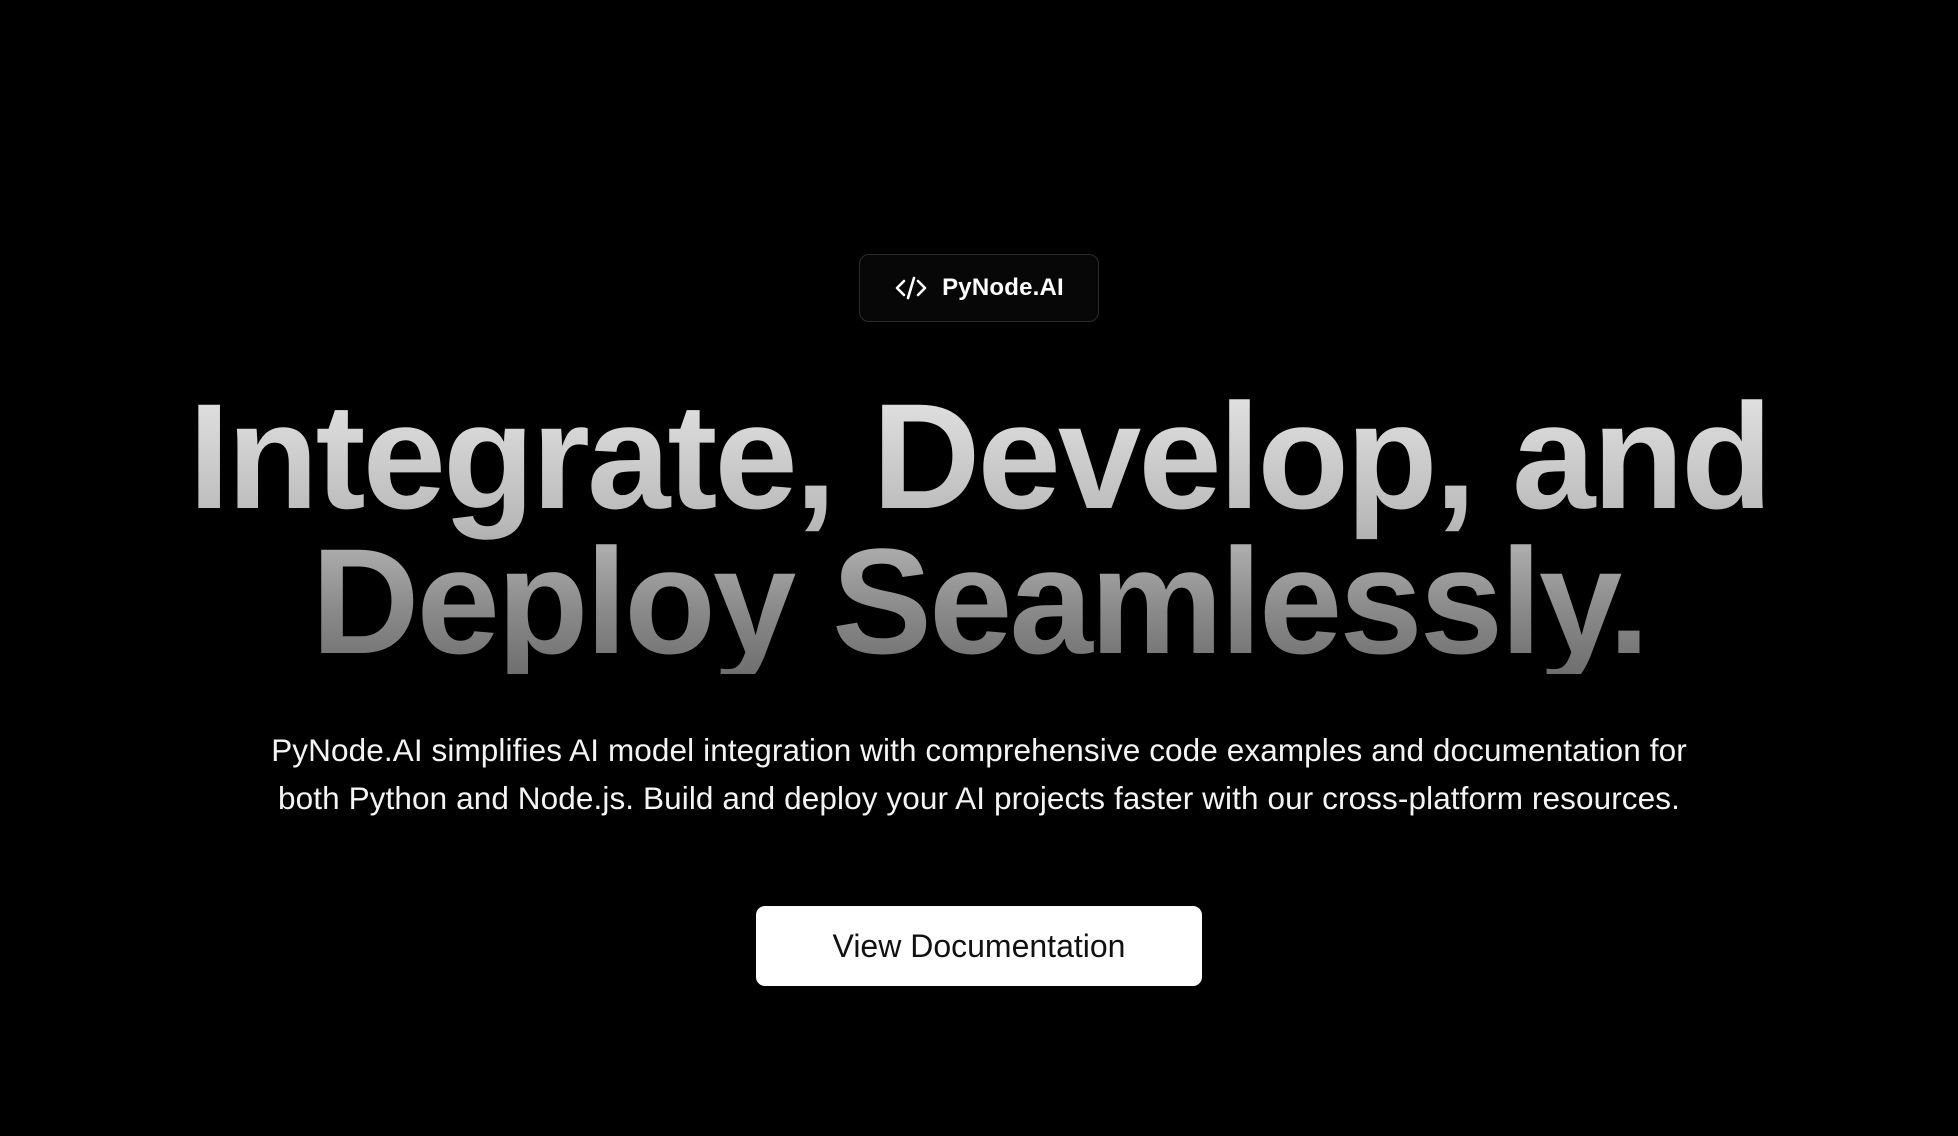 This screenshot has width=1958, height=1136. I want to click on view-documentation-button: View Documentation, so click(979, 946).